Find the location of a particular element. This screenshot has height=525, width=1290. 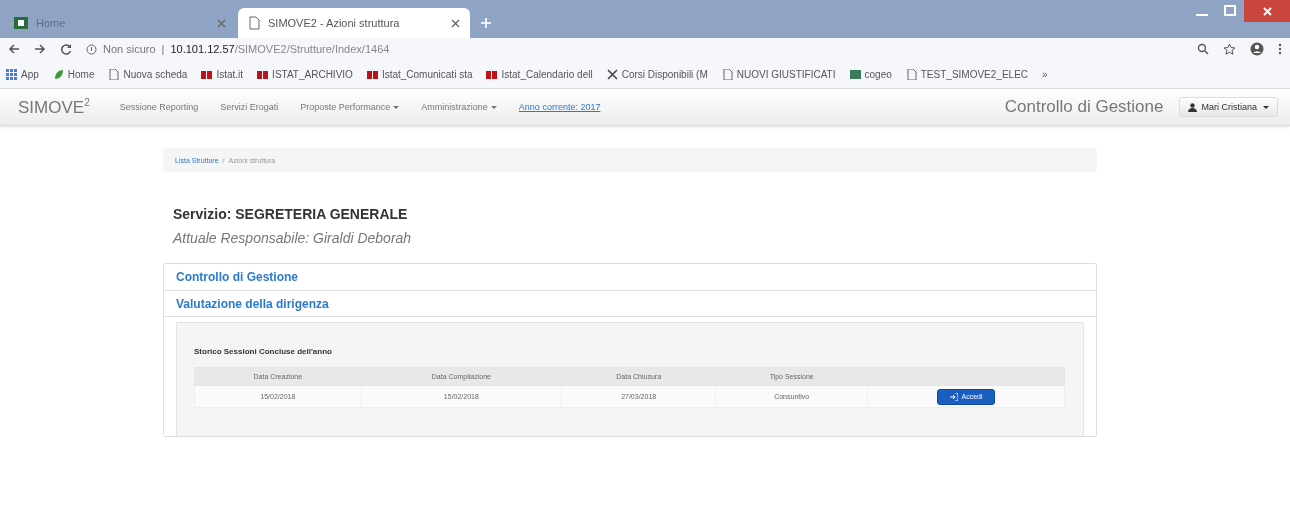

service-title: Servizio: SEGRETERIA GENERALE is located at coordinates (291, 214).